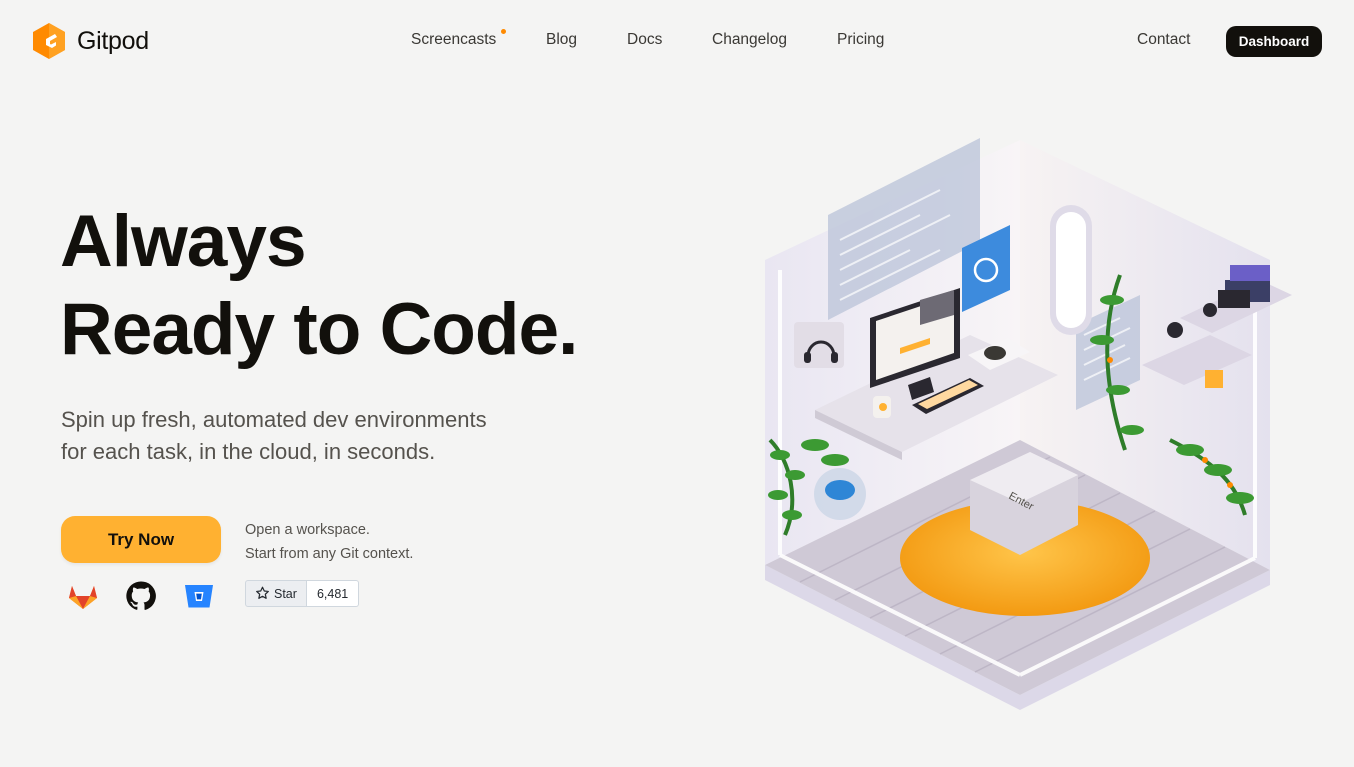 This screenshot has height=767, width=1354. I want to click on gitpod-logo-icon, so click(49, 41).